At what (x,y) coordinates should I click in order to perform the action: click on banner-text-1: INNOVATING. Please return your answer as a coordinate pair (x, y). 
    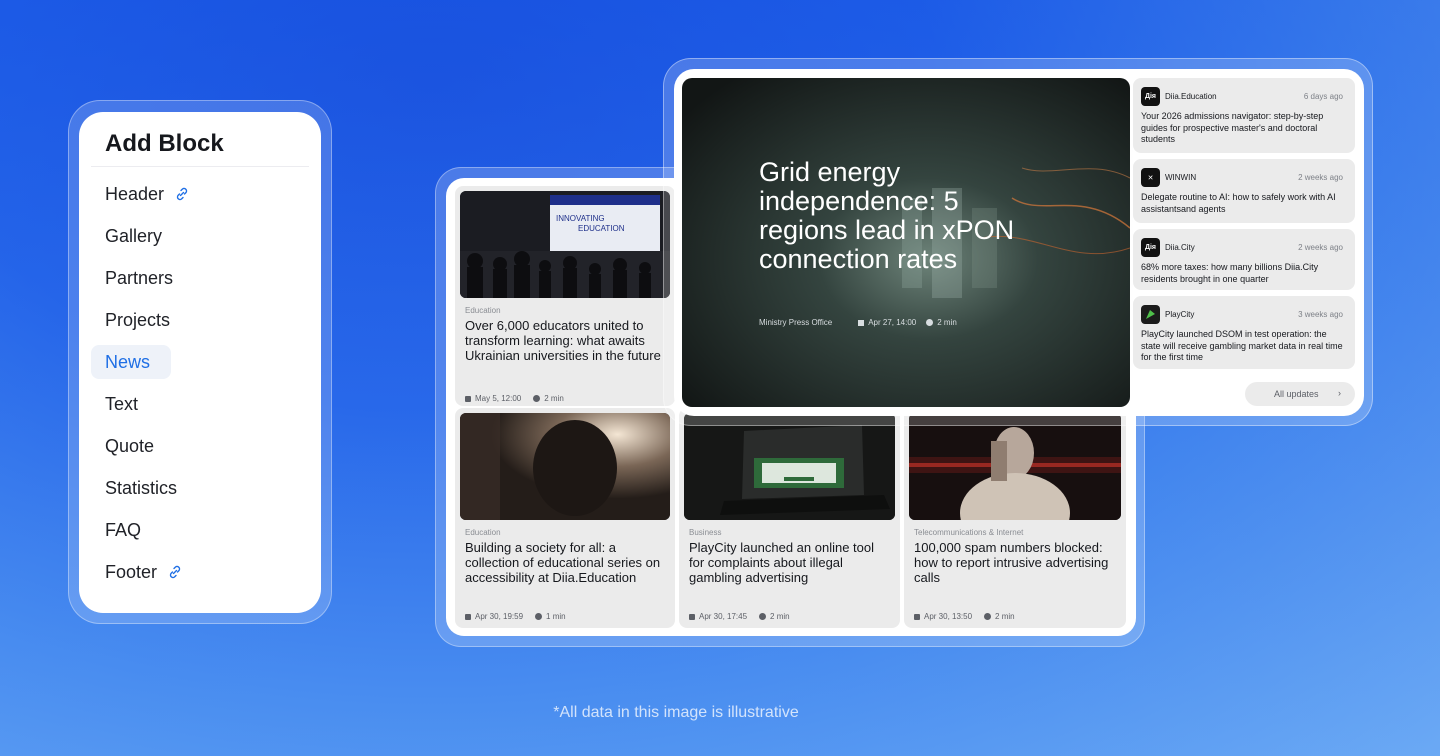
    Looking at the image, I should click on (580, 218).